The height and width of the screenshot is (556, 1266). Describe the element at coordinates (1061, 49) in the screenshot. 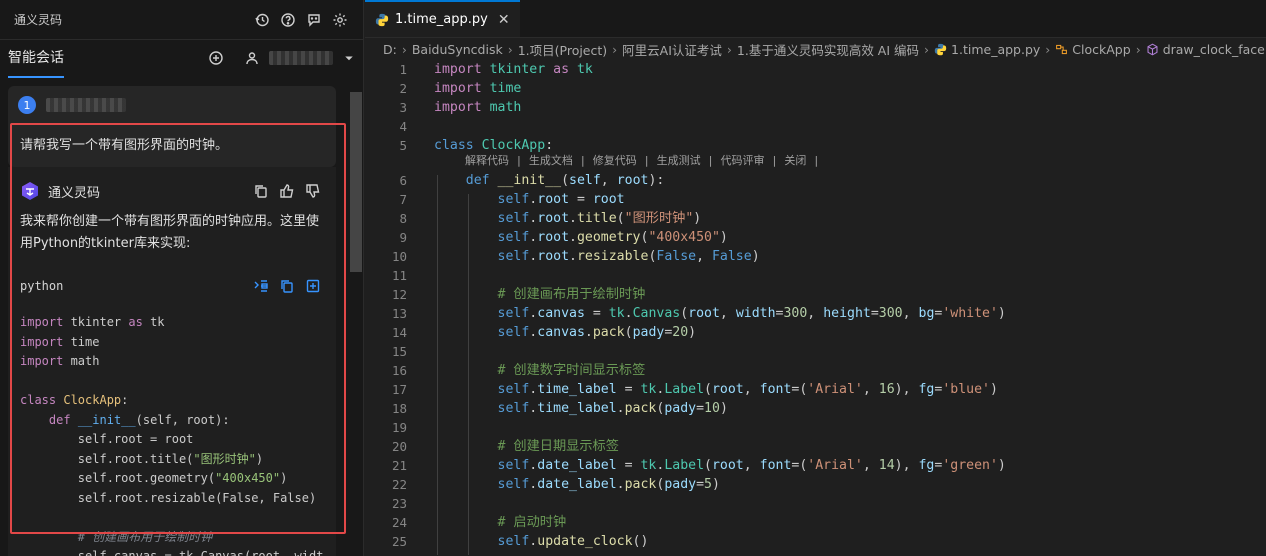

I see `class-icon` at that location.